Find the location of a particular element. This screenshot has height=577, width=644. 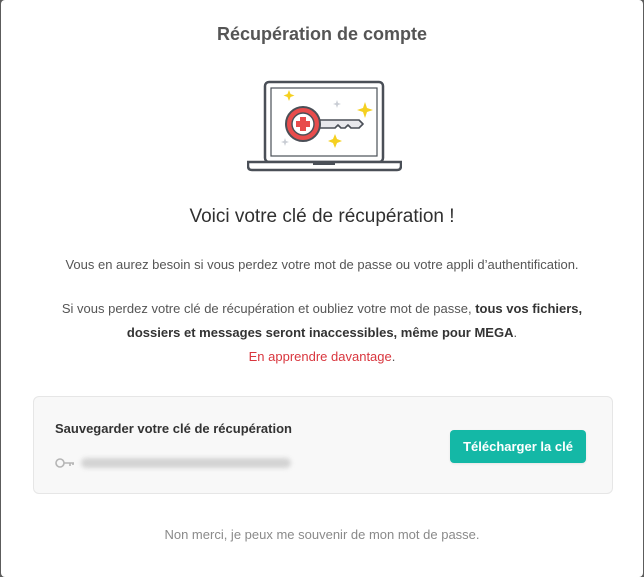

dialog-title: Récupération de compte is located at coordinates (322, 34).